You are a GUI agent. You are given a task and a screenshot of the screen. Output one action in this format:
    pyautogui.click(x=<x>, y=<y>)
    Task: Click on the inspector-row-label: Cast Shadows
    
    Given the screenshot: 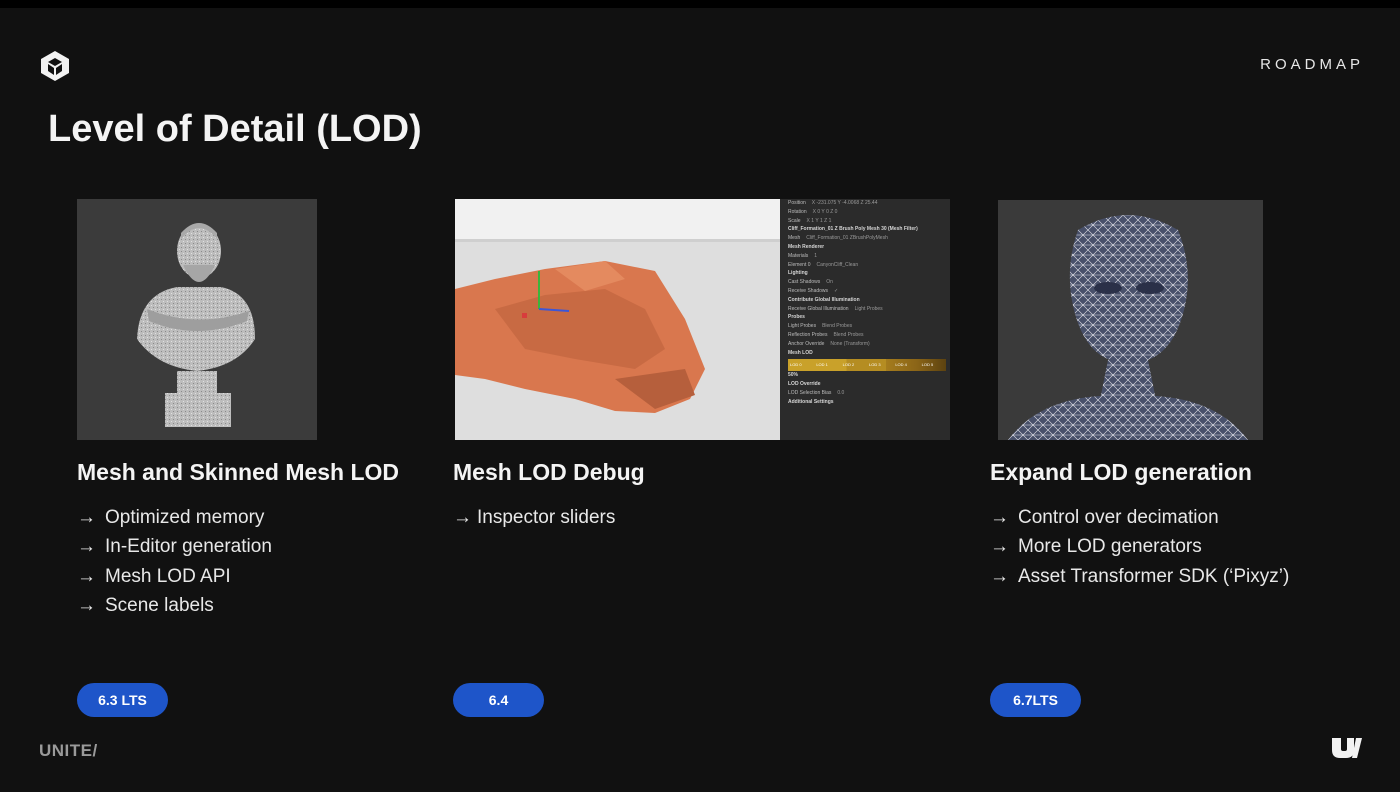 What is the action you would take?
    pyautogui.click(x=804, y=282)
    